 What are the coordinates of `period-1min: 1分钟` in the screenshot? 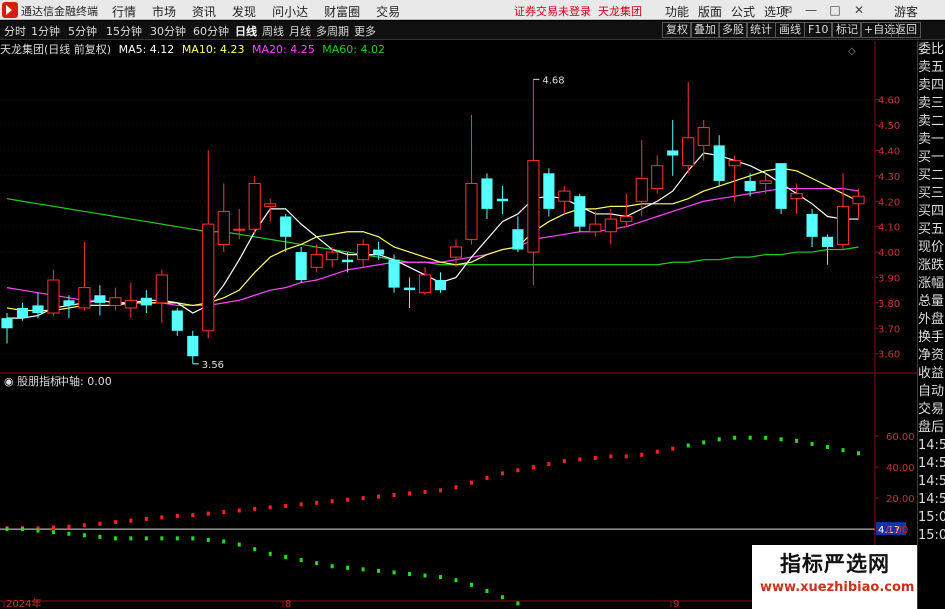 It's located at (45, 31).